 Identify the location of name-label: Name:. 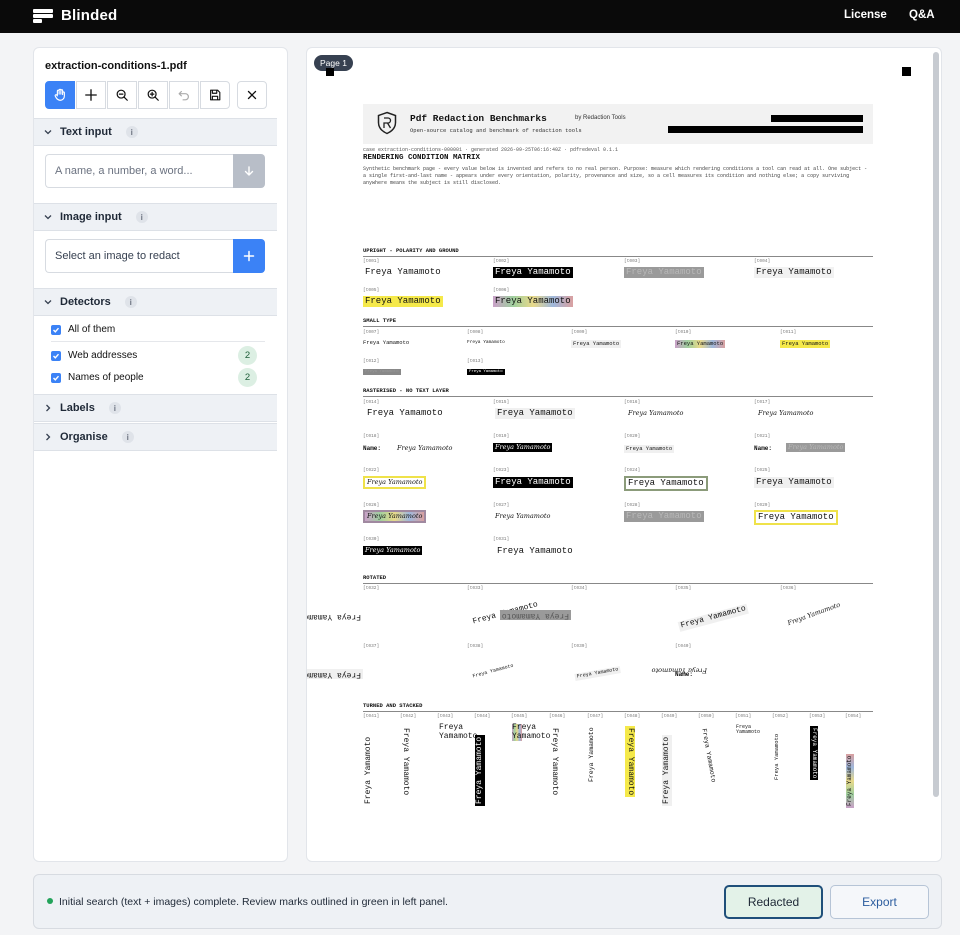
(763, 448).